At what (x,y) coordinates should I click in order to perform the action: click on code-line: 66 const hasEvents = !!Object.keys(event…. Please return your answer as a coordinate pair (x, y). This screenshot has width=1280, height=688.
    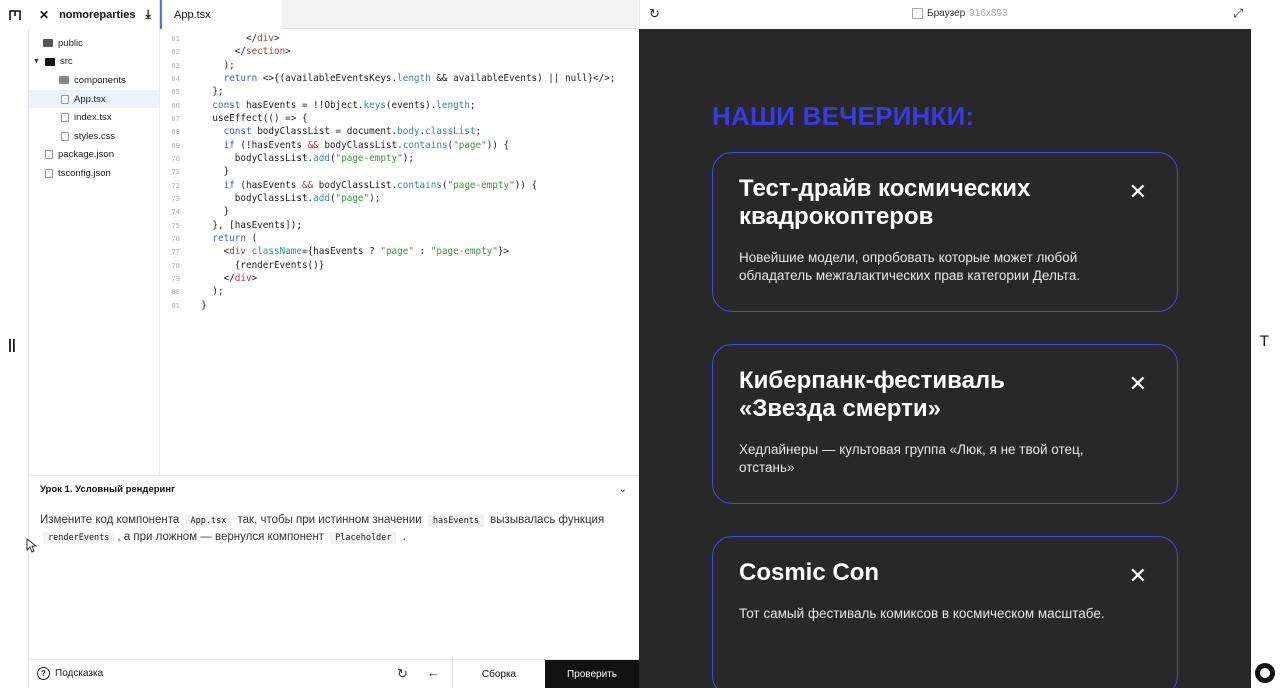
    Looking at the image, I should click on (399, 105).